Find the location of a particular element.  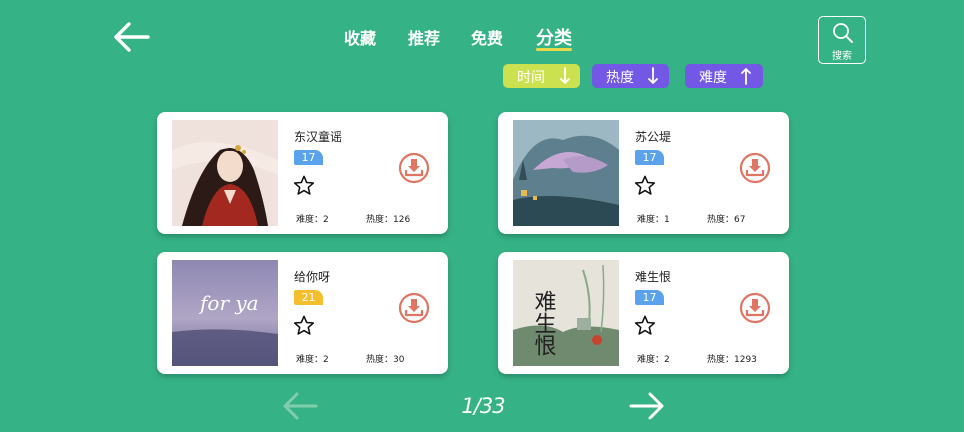

tab-category: 分类 is located at coordinates (554, 37).